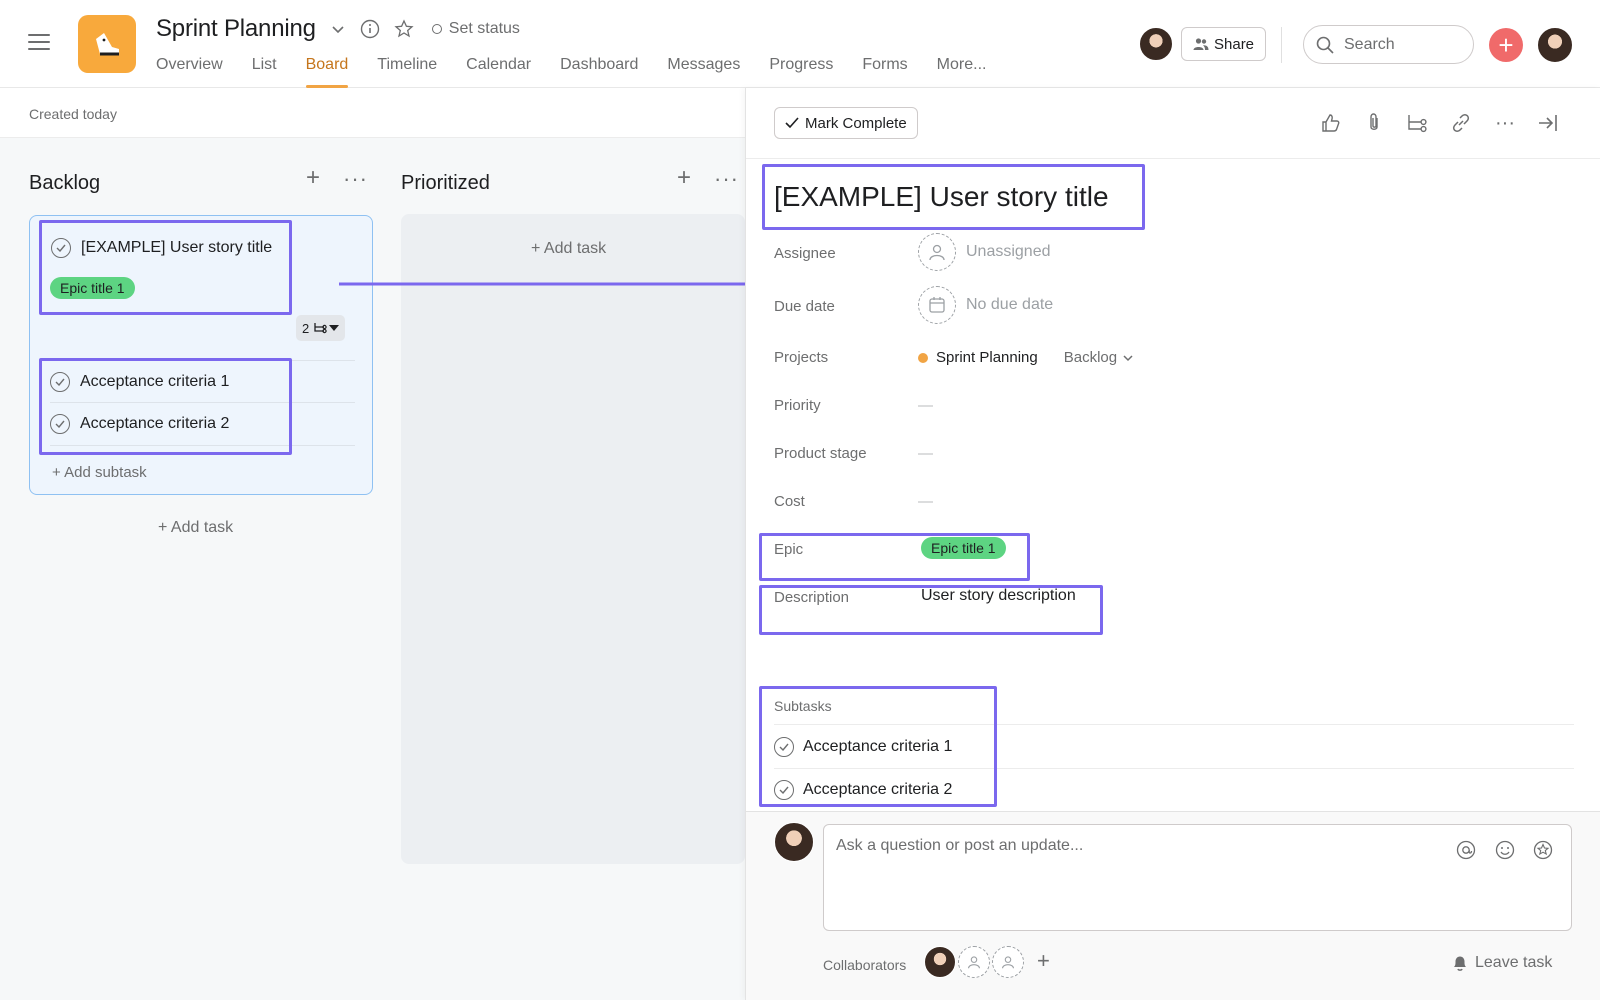 This screenshot has height=1000, width=1600. What do you see at coordinates (925, 501) in the screenshot?
I see `cost-value: —` at bounding box center [925, 501].